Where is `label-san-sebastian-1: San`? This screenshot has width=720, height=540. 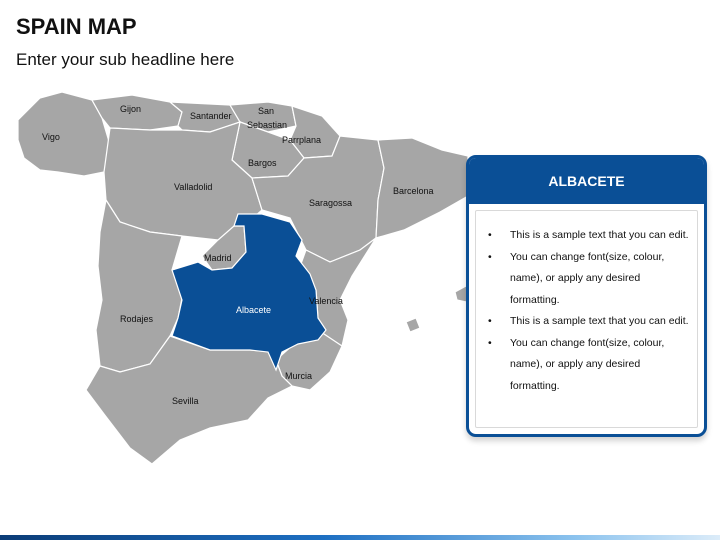 label-san-sebastian-1: San is located at coordinates (266, 111).